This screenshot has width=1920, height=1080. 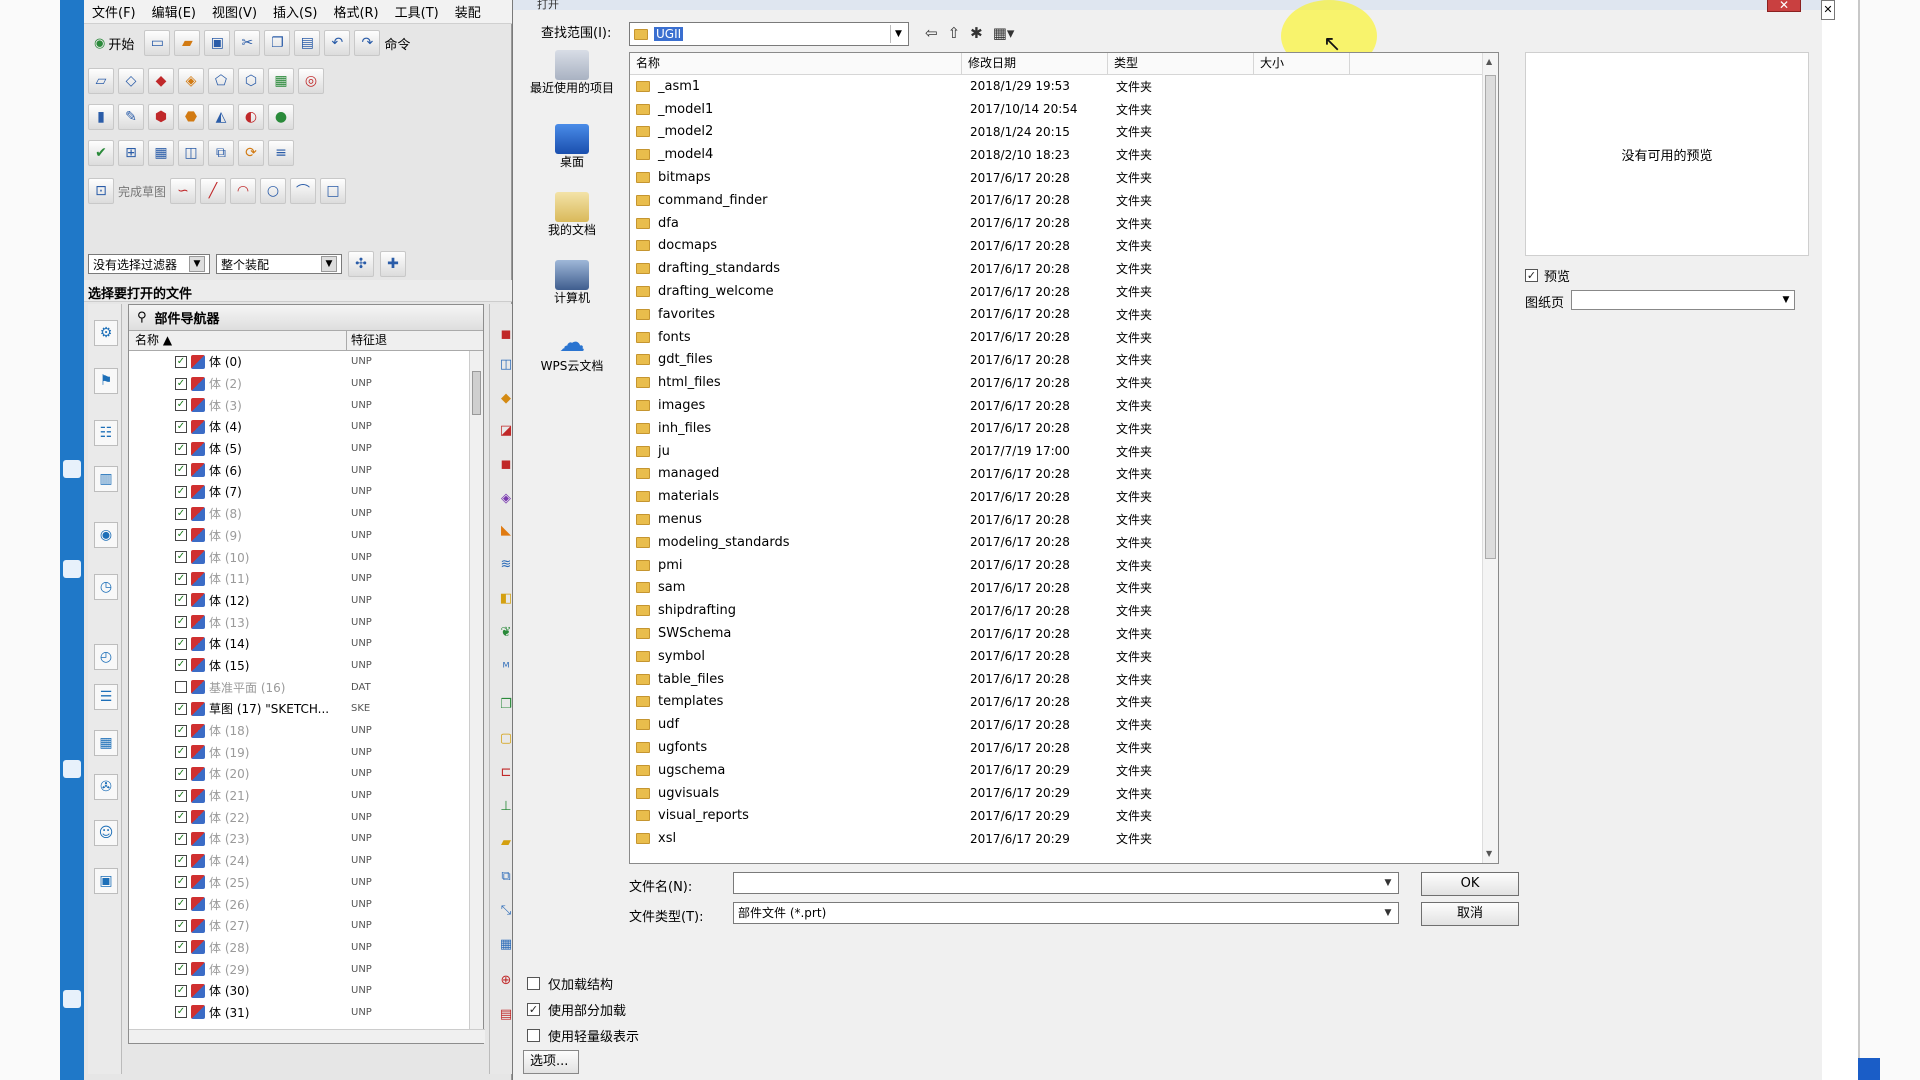 What do you see at coordinates (157, 43) in the screenshot?
I see `new-icon: ▭` at bounding box center [157, 43].